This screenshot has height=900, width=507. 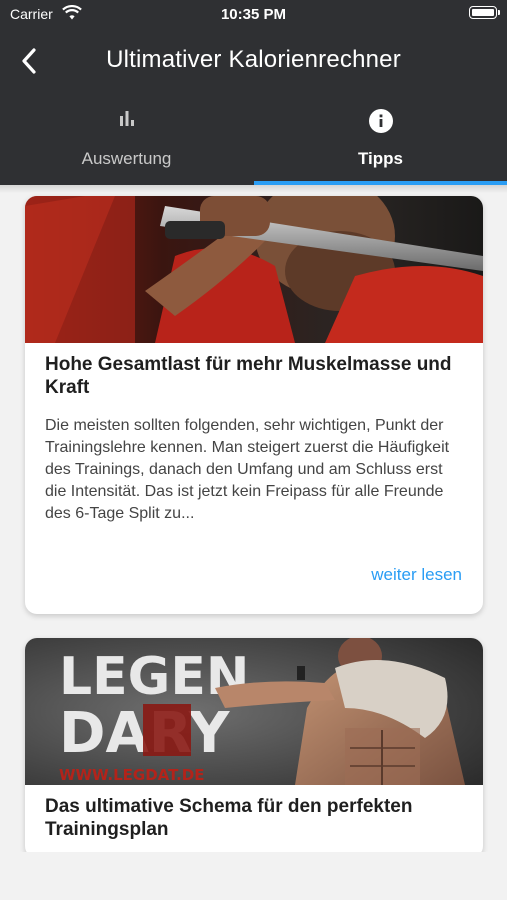 I want to click on list-bottom, so click(x=253, y=876).